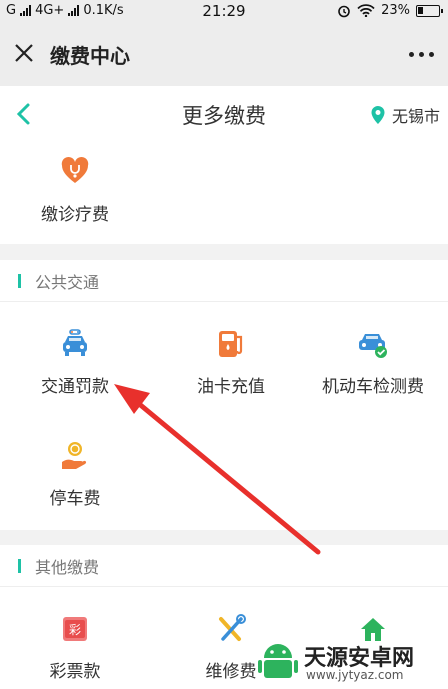  What do you see at coordinates (429, 10) in the screenshot?
I see `battery-icon` at bounding box center [429, 10].